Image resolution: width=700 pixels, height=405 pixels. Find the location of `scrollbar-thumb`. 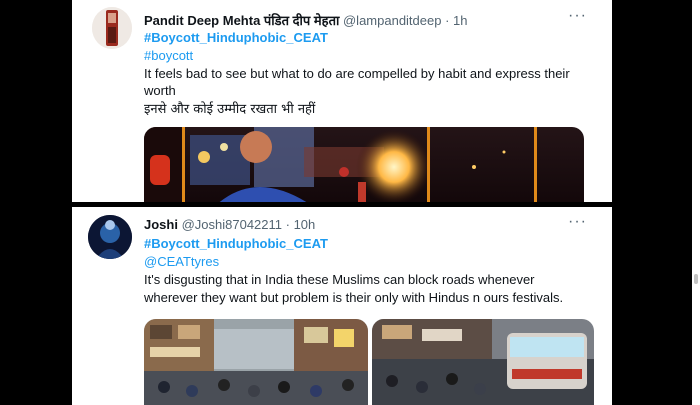

scrollbar-thumb is located at coordinates (696, 279).